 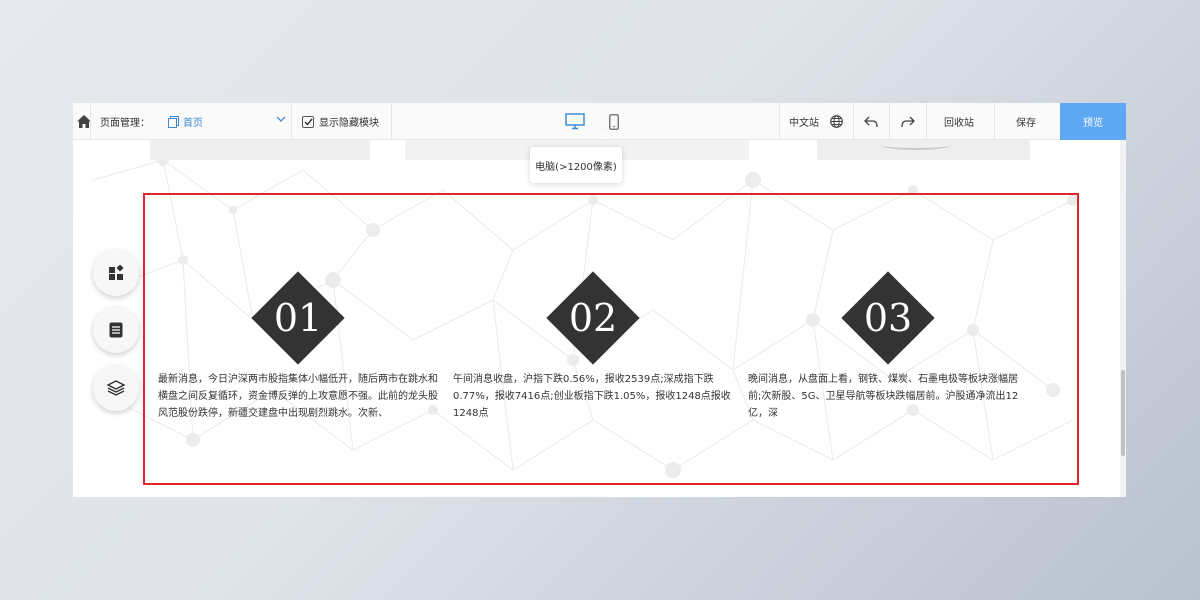 I want to click on globe-icon, so click(x=836, y=121).